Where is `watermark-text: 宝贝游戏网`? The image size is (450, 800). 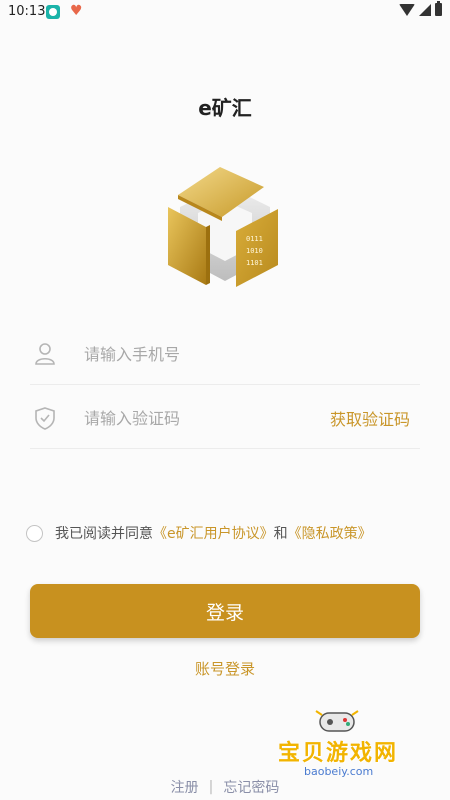
watermark-text: 宝贝游戏网 is located at coordinates (338, 753).